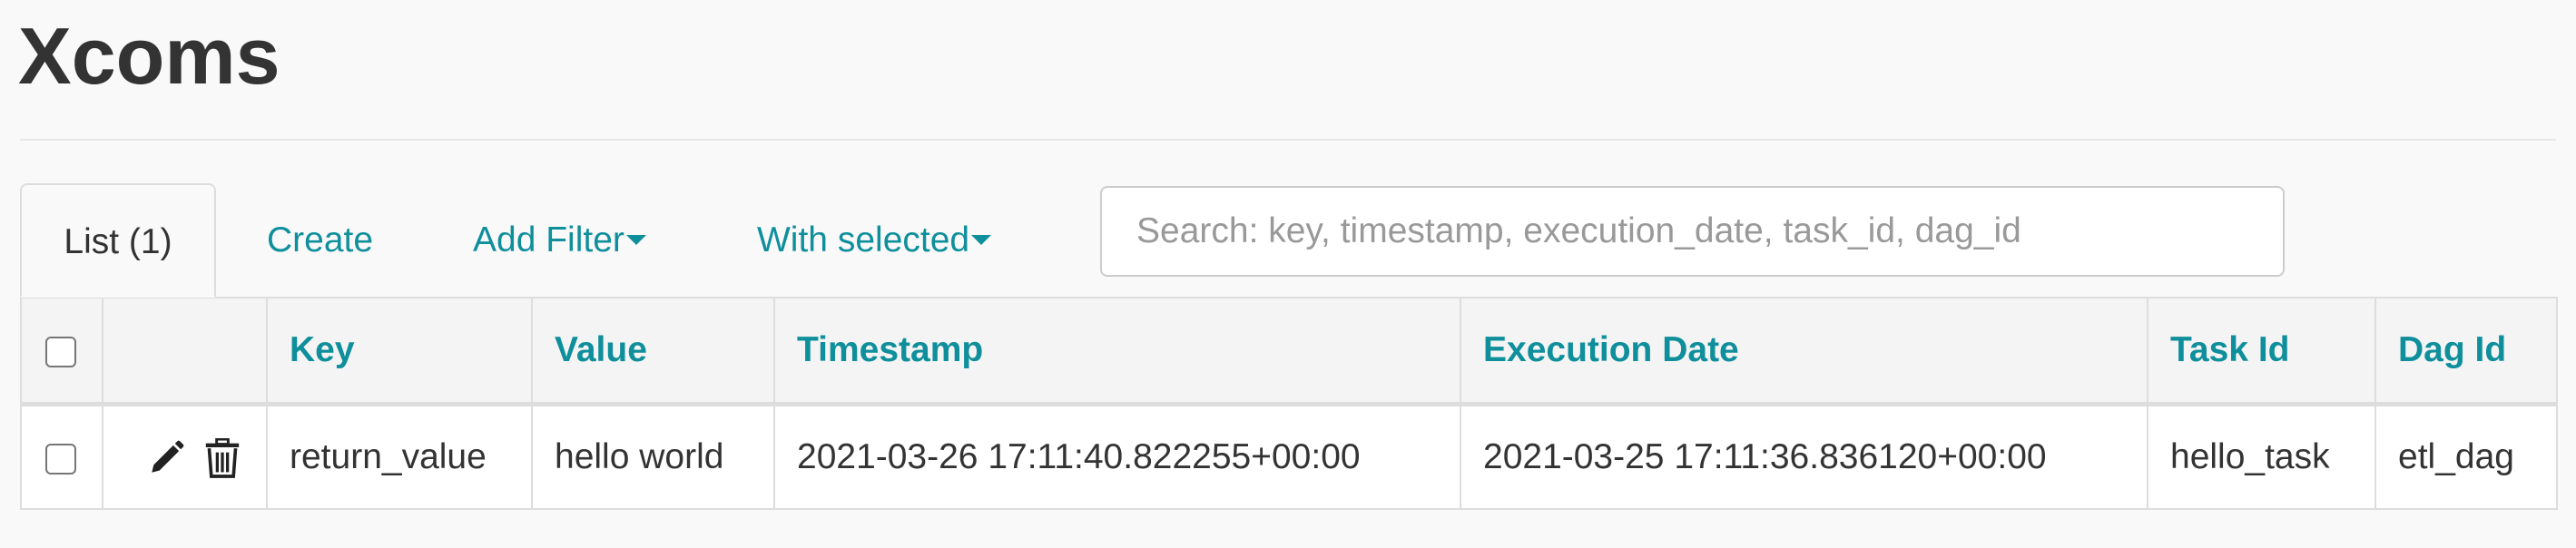  Describe the element at coordinates (653, 457) in the screenshot. I see `cell-value: hello world` at that location.